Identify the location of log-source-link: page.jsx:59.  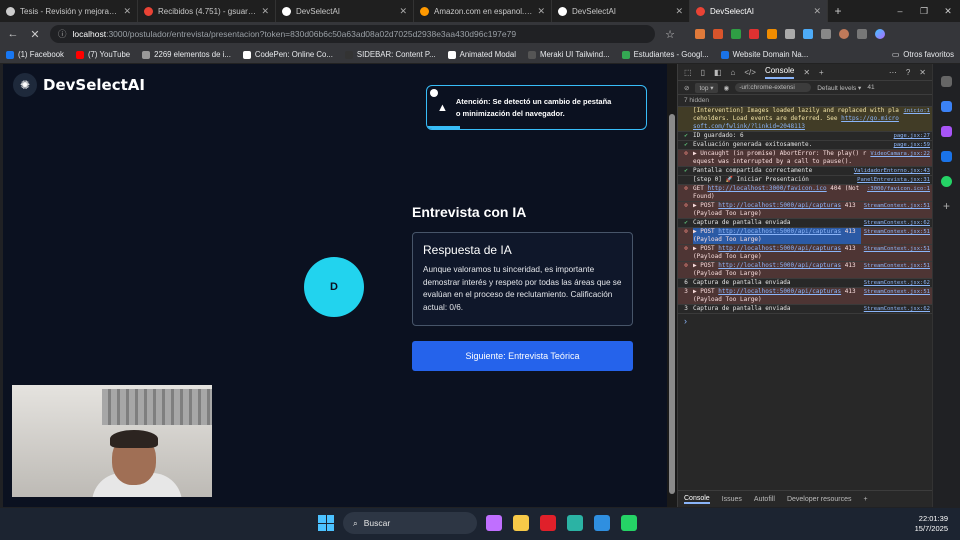
(912, 145).